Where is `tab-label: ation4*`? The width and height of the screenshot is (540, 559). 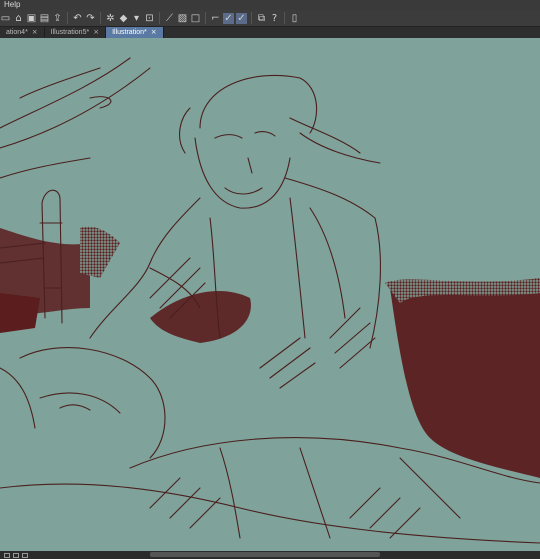
tab-label: ation4* is located at coordinates (17, 32).